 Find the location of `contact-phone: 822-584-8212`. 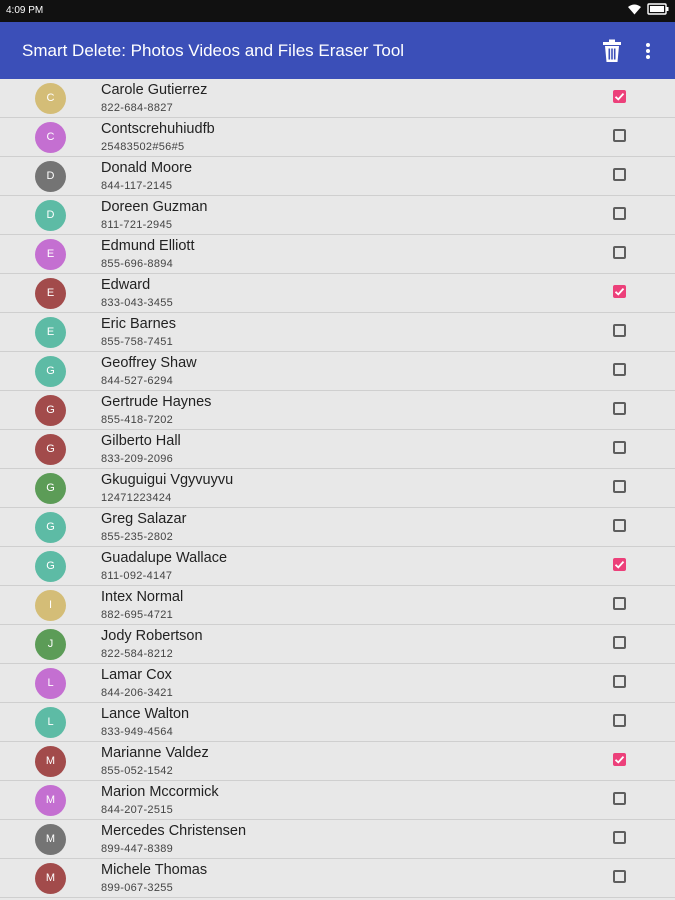

contact-phone: 822-584-8212 is located at coordinates (137, 654).